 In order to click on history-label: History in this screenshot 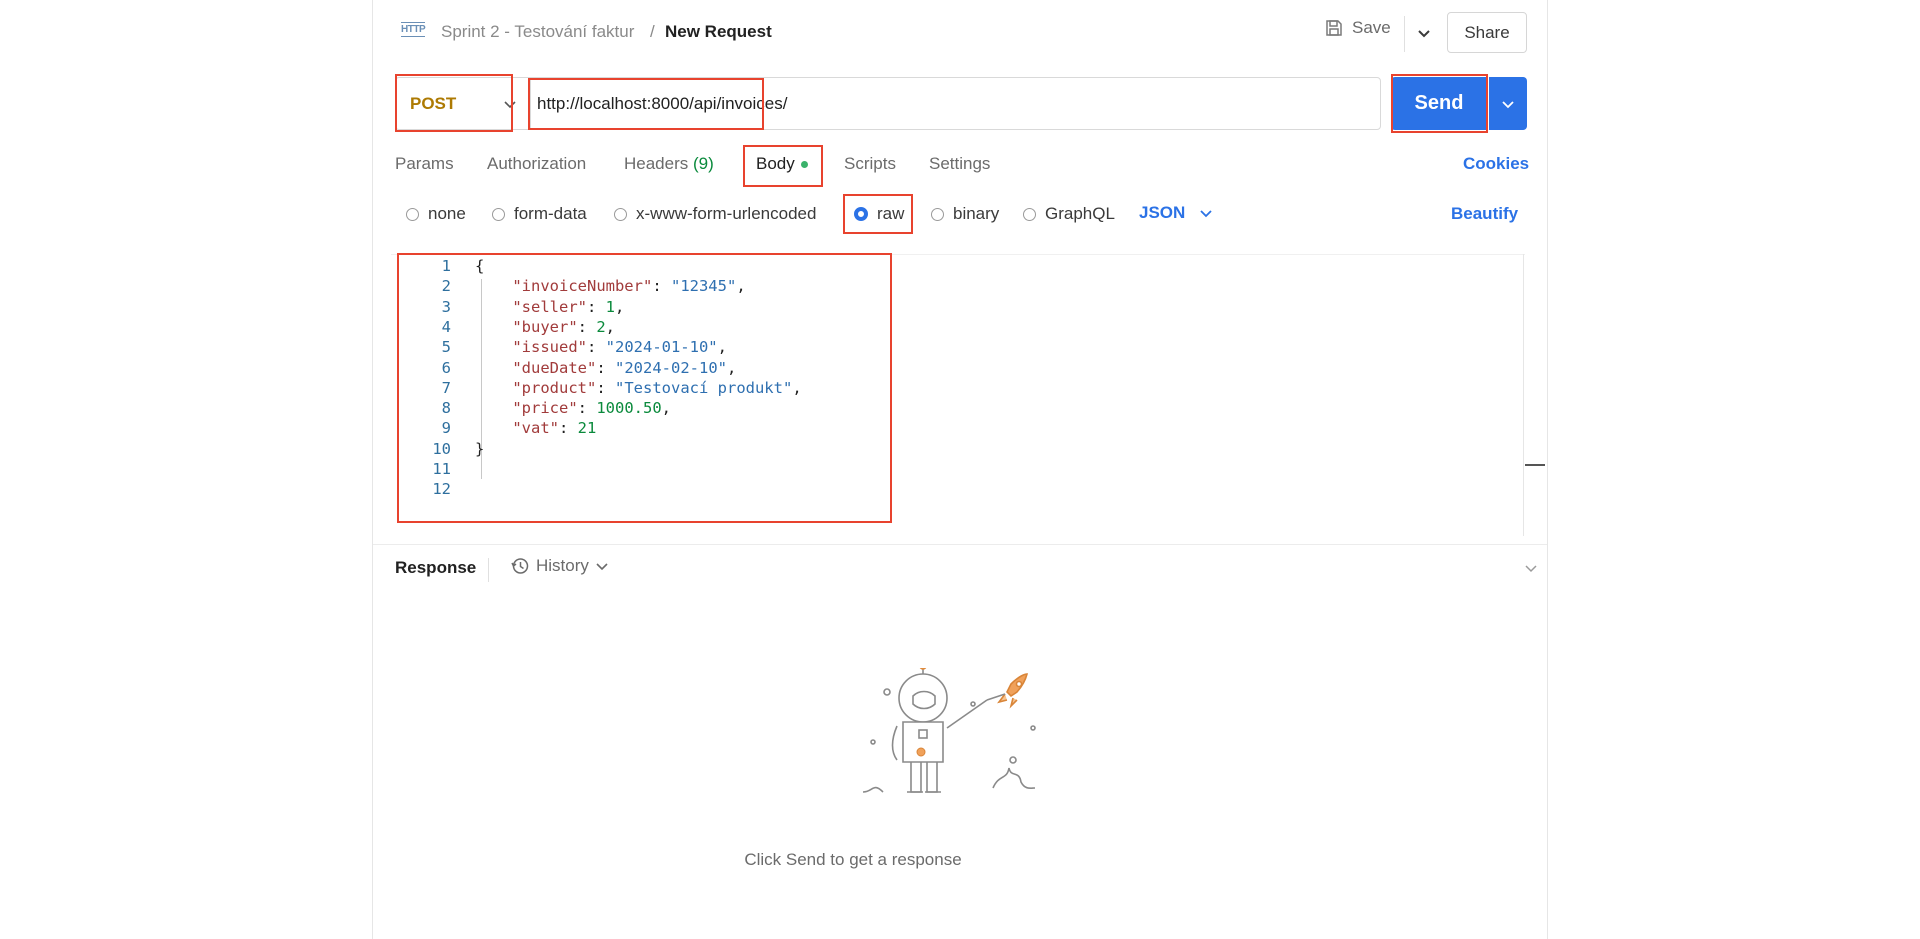, I will do `click(562, 565)`.